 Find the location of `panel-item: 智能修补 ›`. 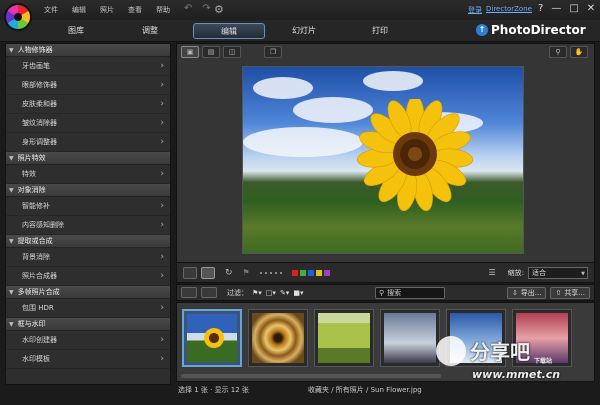

panel-item: 智能修补 › is located at coordinates (88, 206).